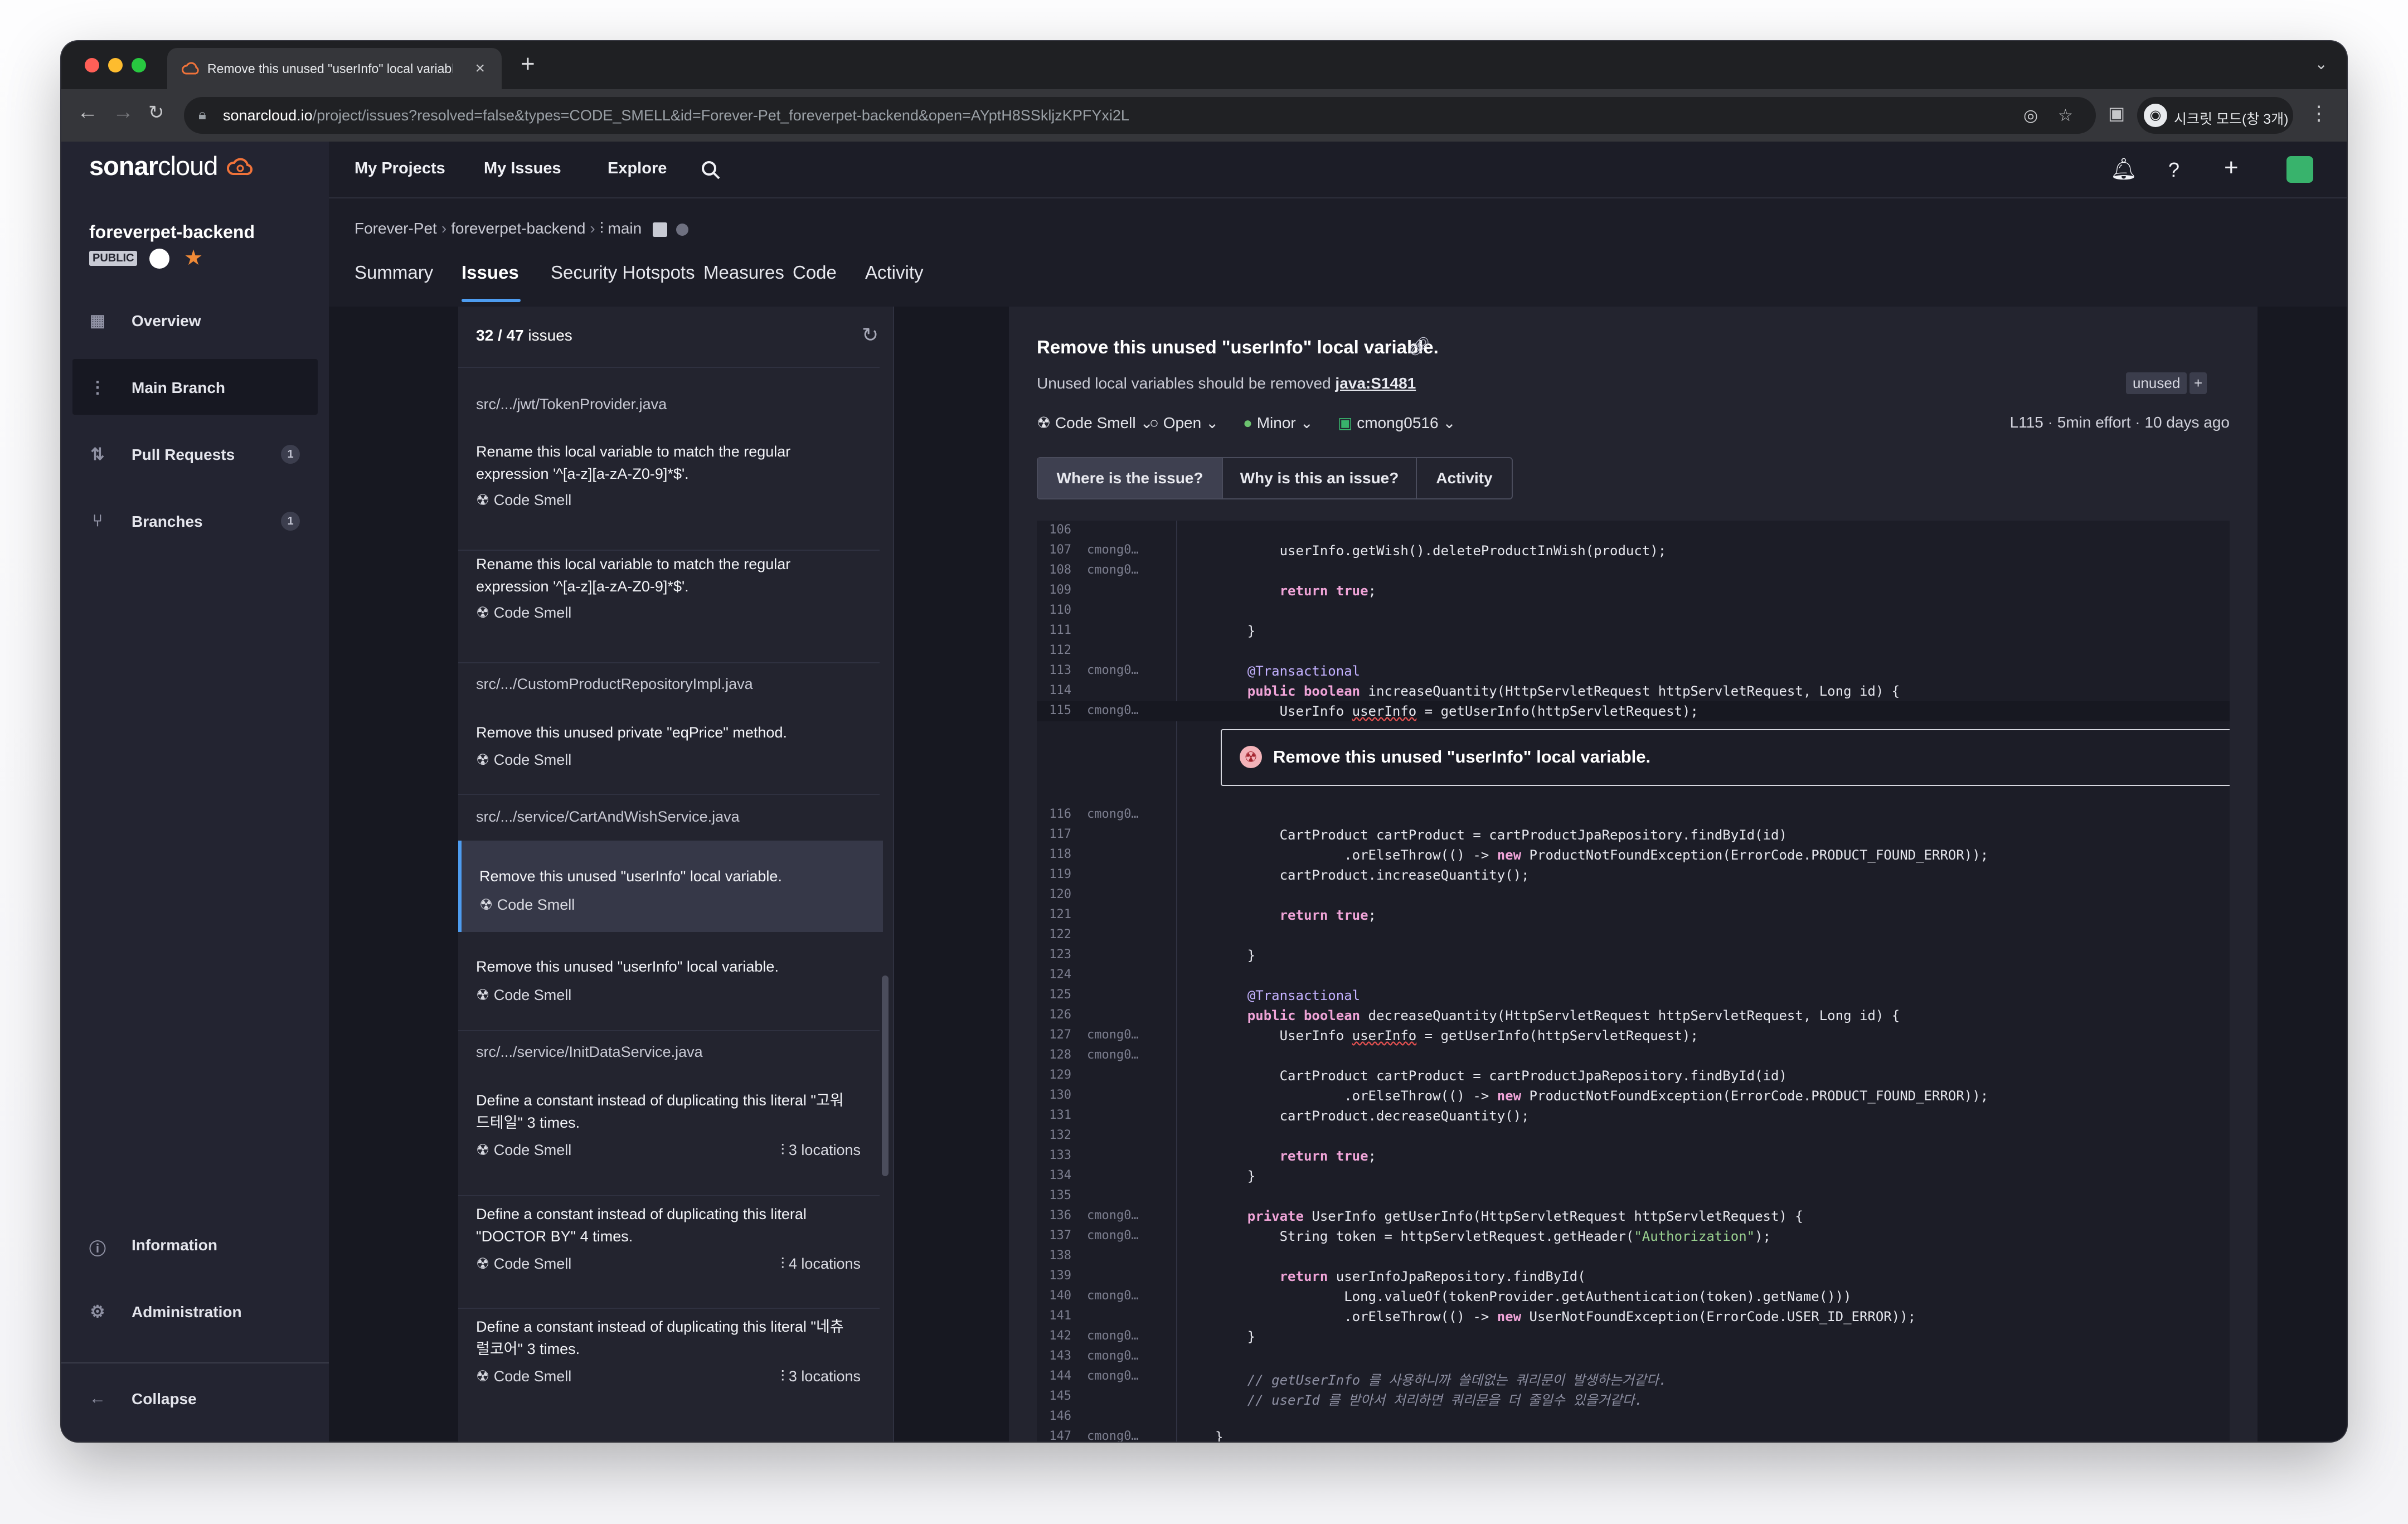 The height and width of the screenshot is (1524, 2408). I want to click on tab-security-hotspots: Security Hotspots, so click(623, 272).